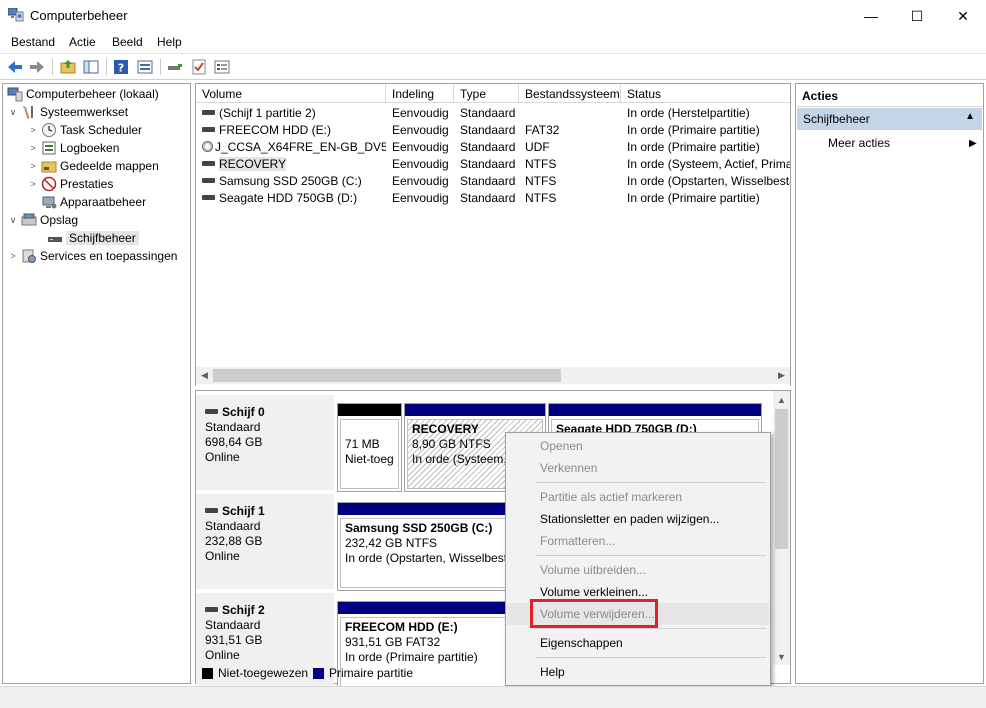 The width and height of the screenshot is (986, 708). I want to click on maximize-button: ☐, so click(917, 16).